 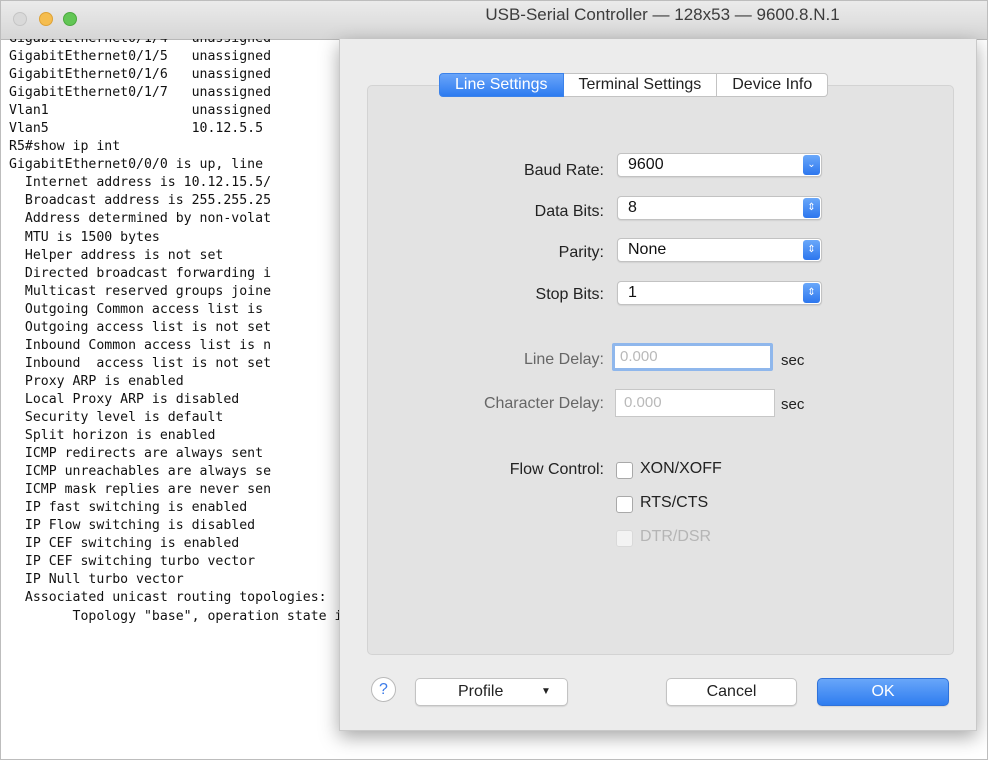 I want to click on rts-cts-label: RTS/CTS, so click(x=674, y=503).